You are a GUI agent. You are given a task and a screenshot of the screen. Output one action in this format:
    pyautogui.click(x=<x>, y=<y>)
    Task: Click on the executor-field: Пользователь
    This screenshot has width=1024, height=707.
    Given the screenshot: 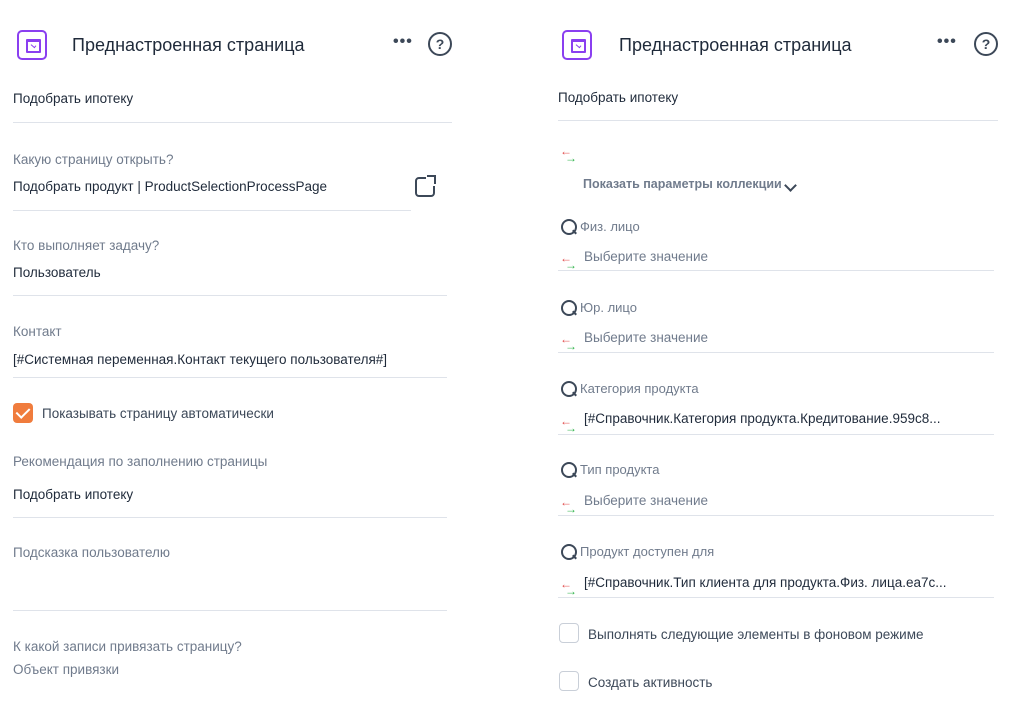 What is the action you would take?
    pyautogui.click(x=57, y=272)
    